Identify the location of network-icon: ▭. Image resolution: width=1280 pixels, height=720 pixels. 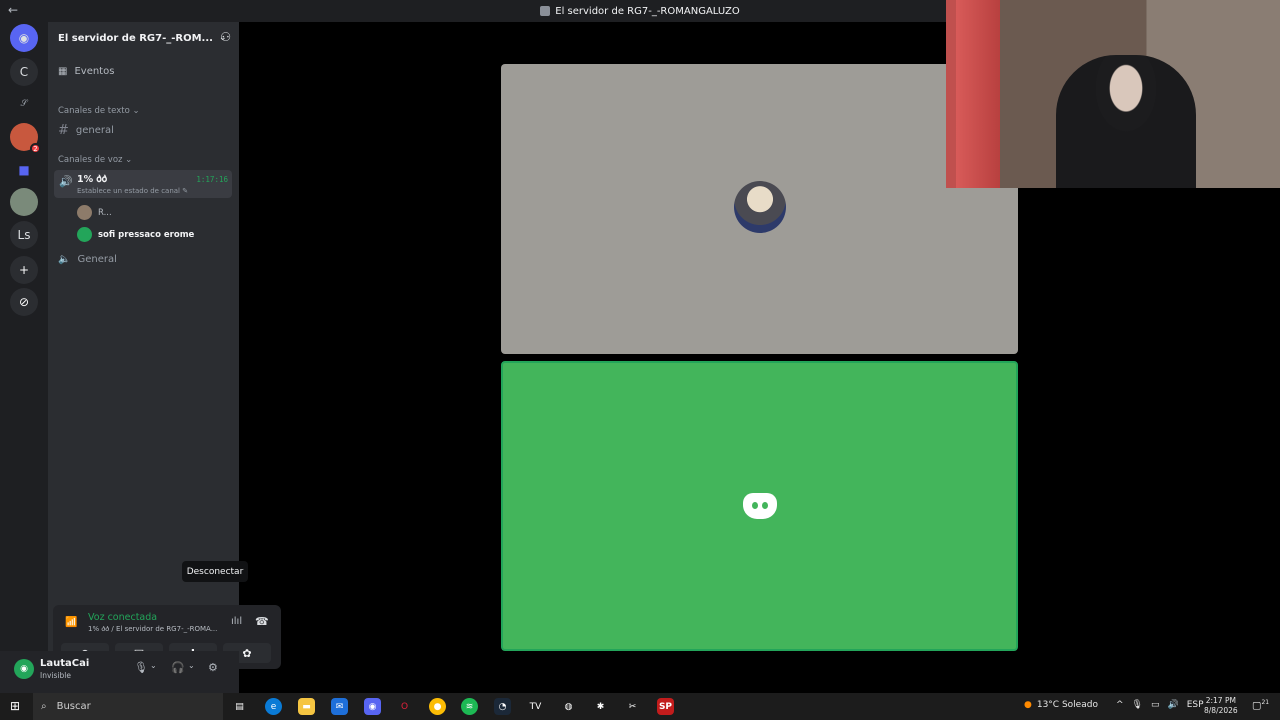
(1155, 705).